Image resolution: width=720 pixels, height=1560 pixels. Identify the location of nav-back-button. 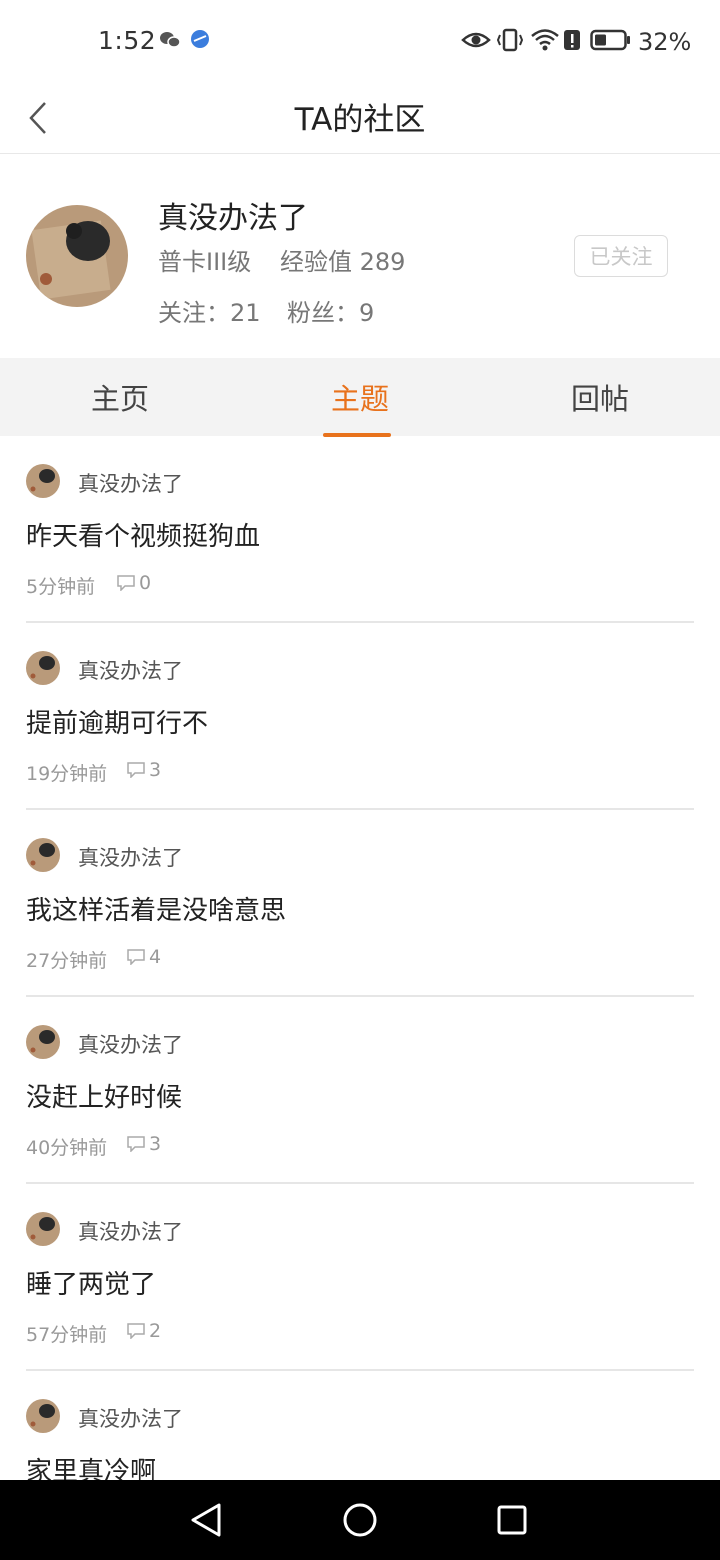
(206, 1520).